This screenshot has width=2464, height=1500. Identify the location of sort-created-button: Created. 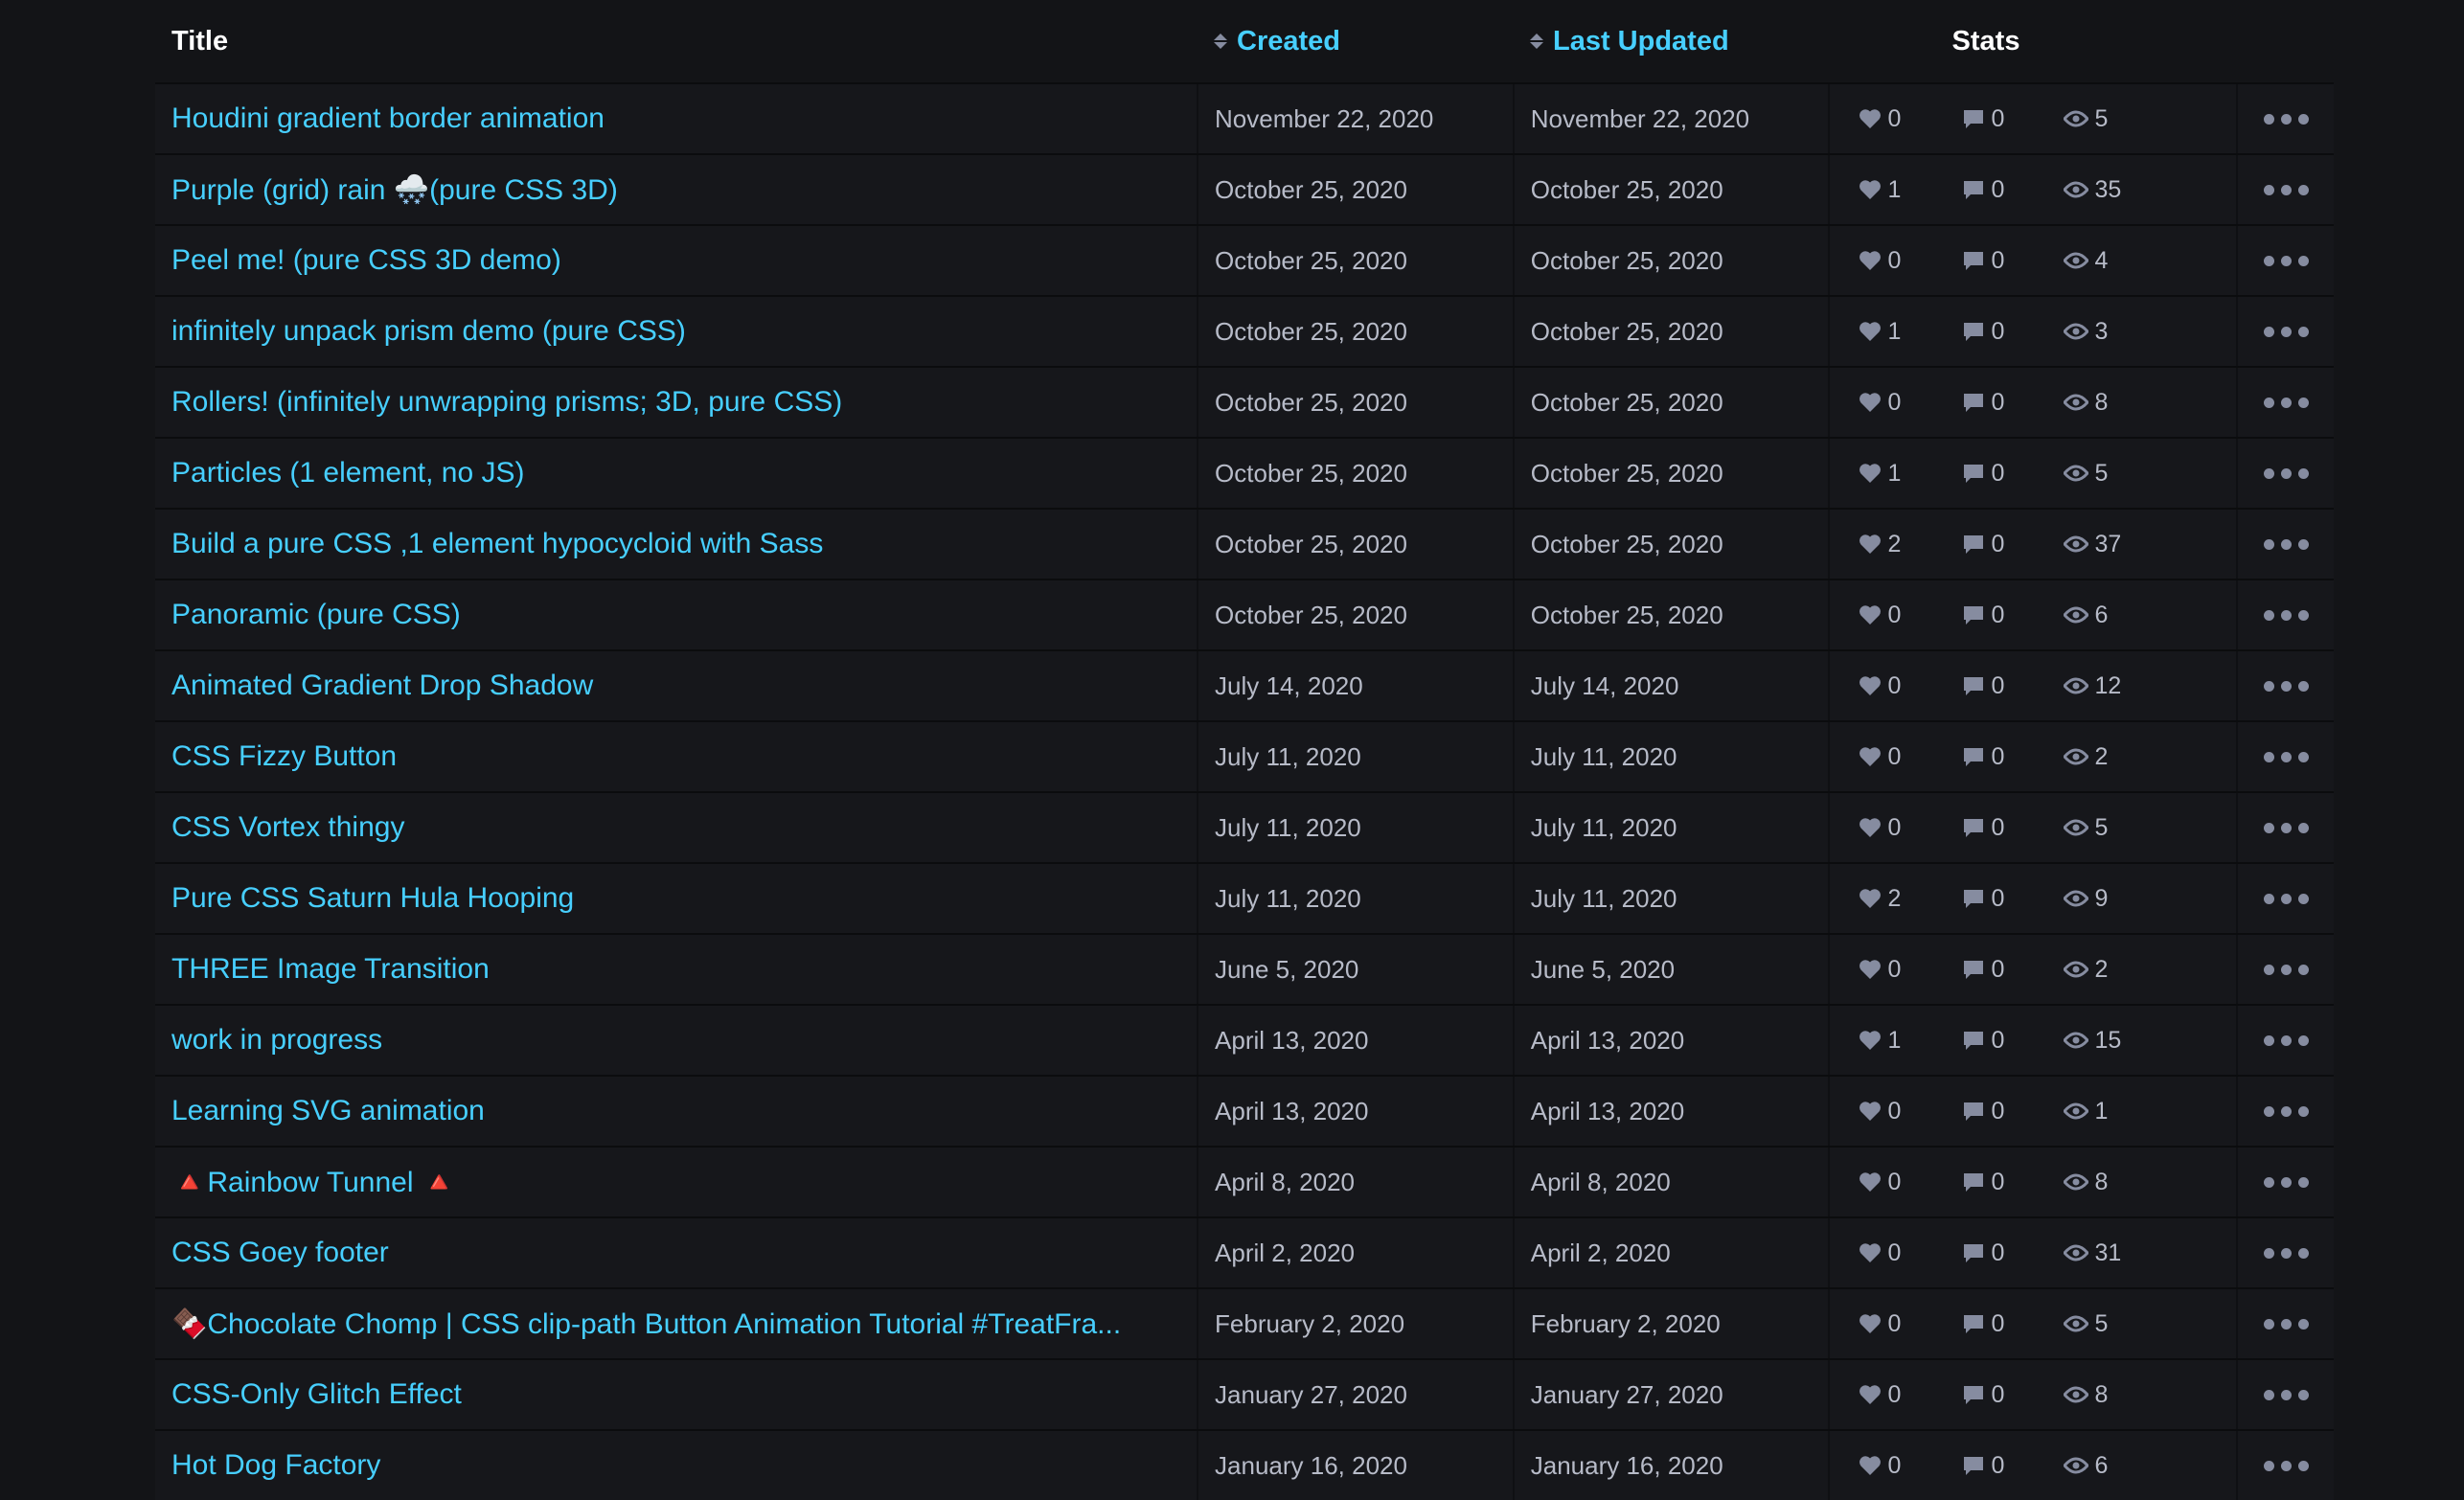
(1277, 41).